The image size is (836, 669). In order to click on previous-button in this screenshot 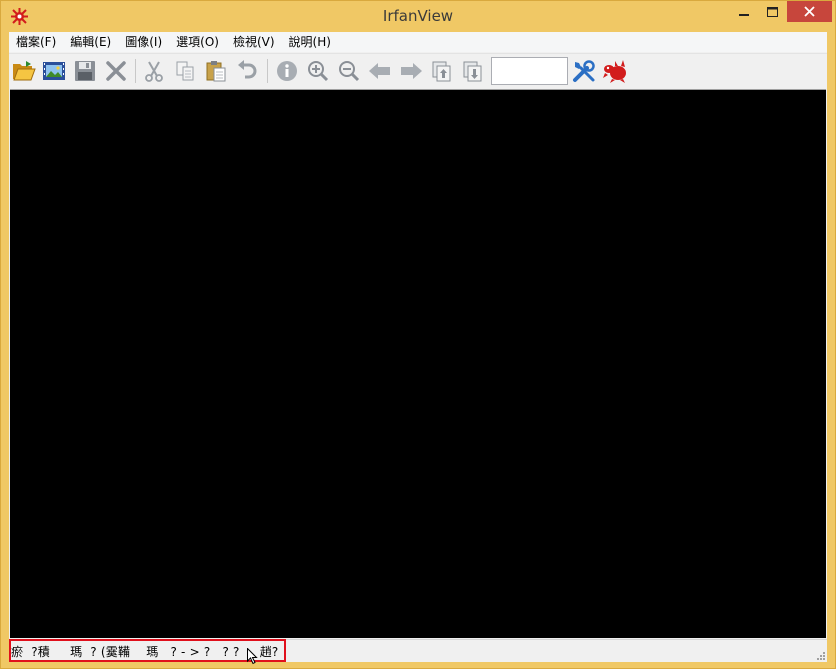, I will do `click(380, 71)`.